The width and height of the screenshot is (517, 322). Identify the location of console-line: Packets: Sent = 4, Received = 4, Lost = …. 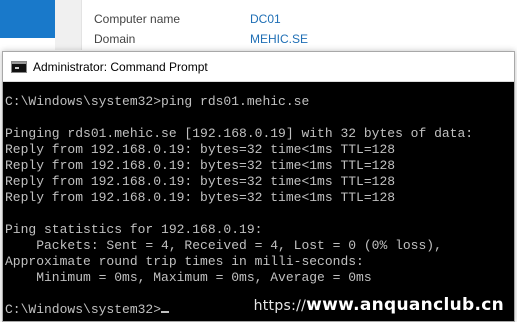
(223, 245).